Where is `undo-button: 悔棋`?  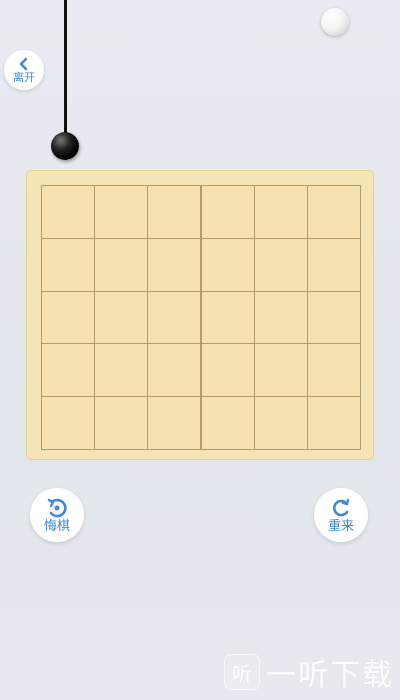 undo-button: 悔棋 is located at coordinates (57, 515).